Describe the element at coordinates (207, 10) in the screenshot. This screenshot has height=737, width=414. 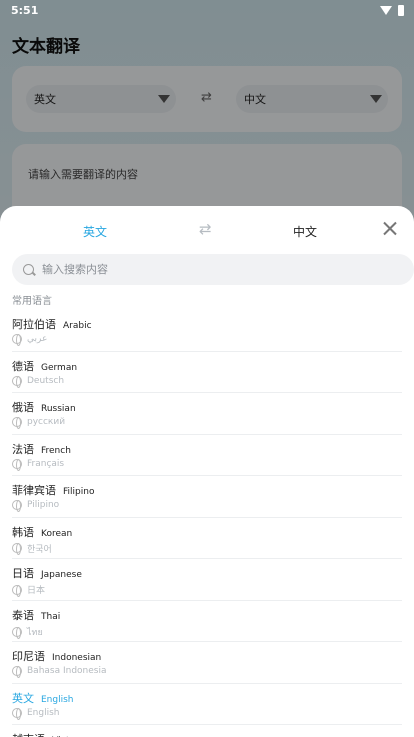
I see `status-bar: 5:51` at that location.